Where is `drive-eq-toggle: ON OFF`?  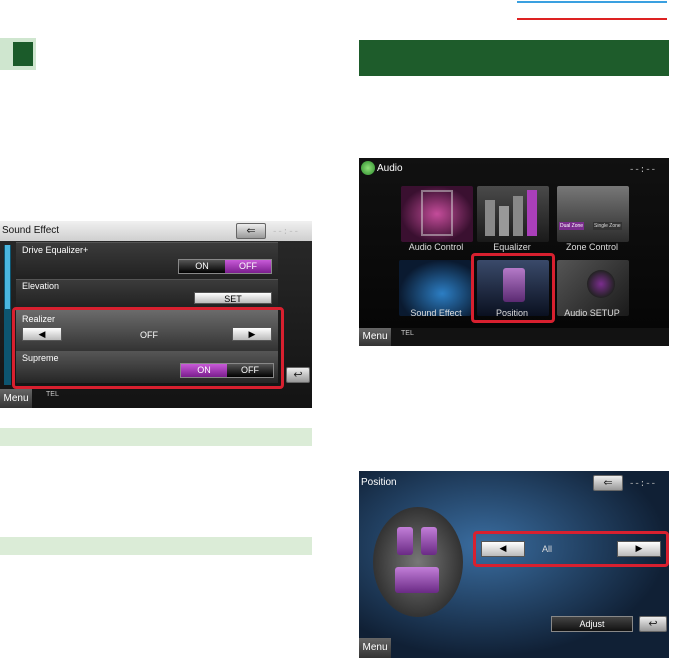 drive-eq-toggle: ON OFF is located at coordinates (225, 266).